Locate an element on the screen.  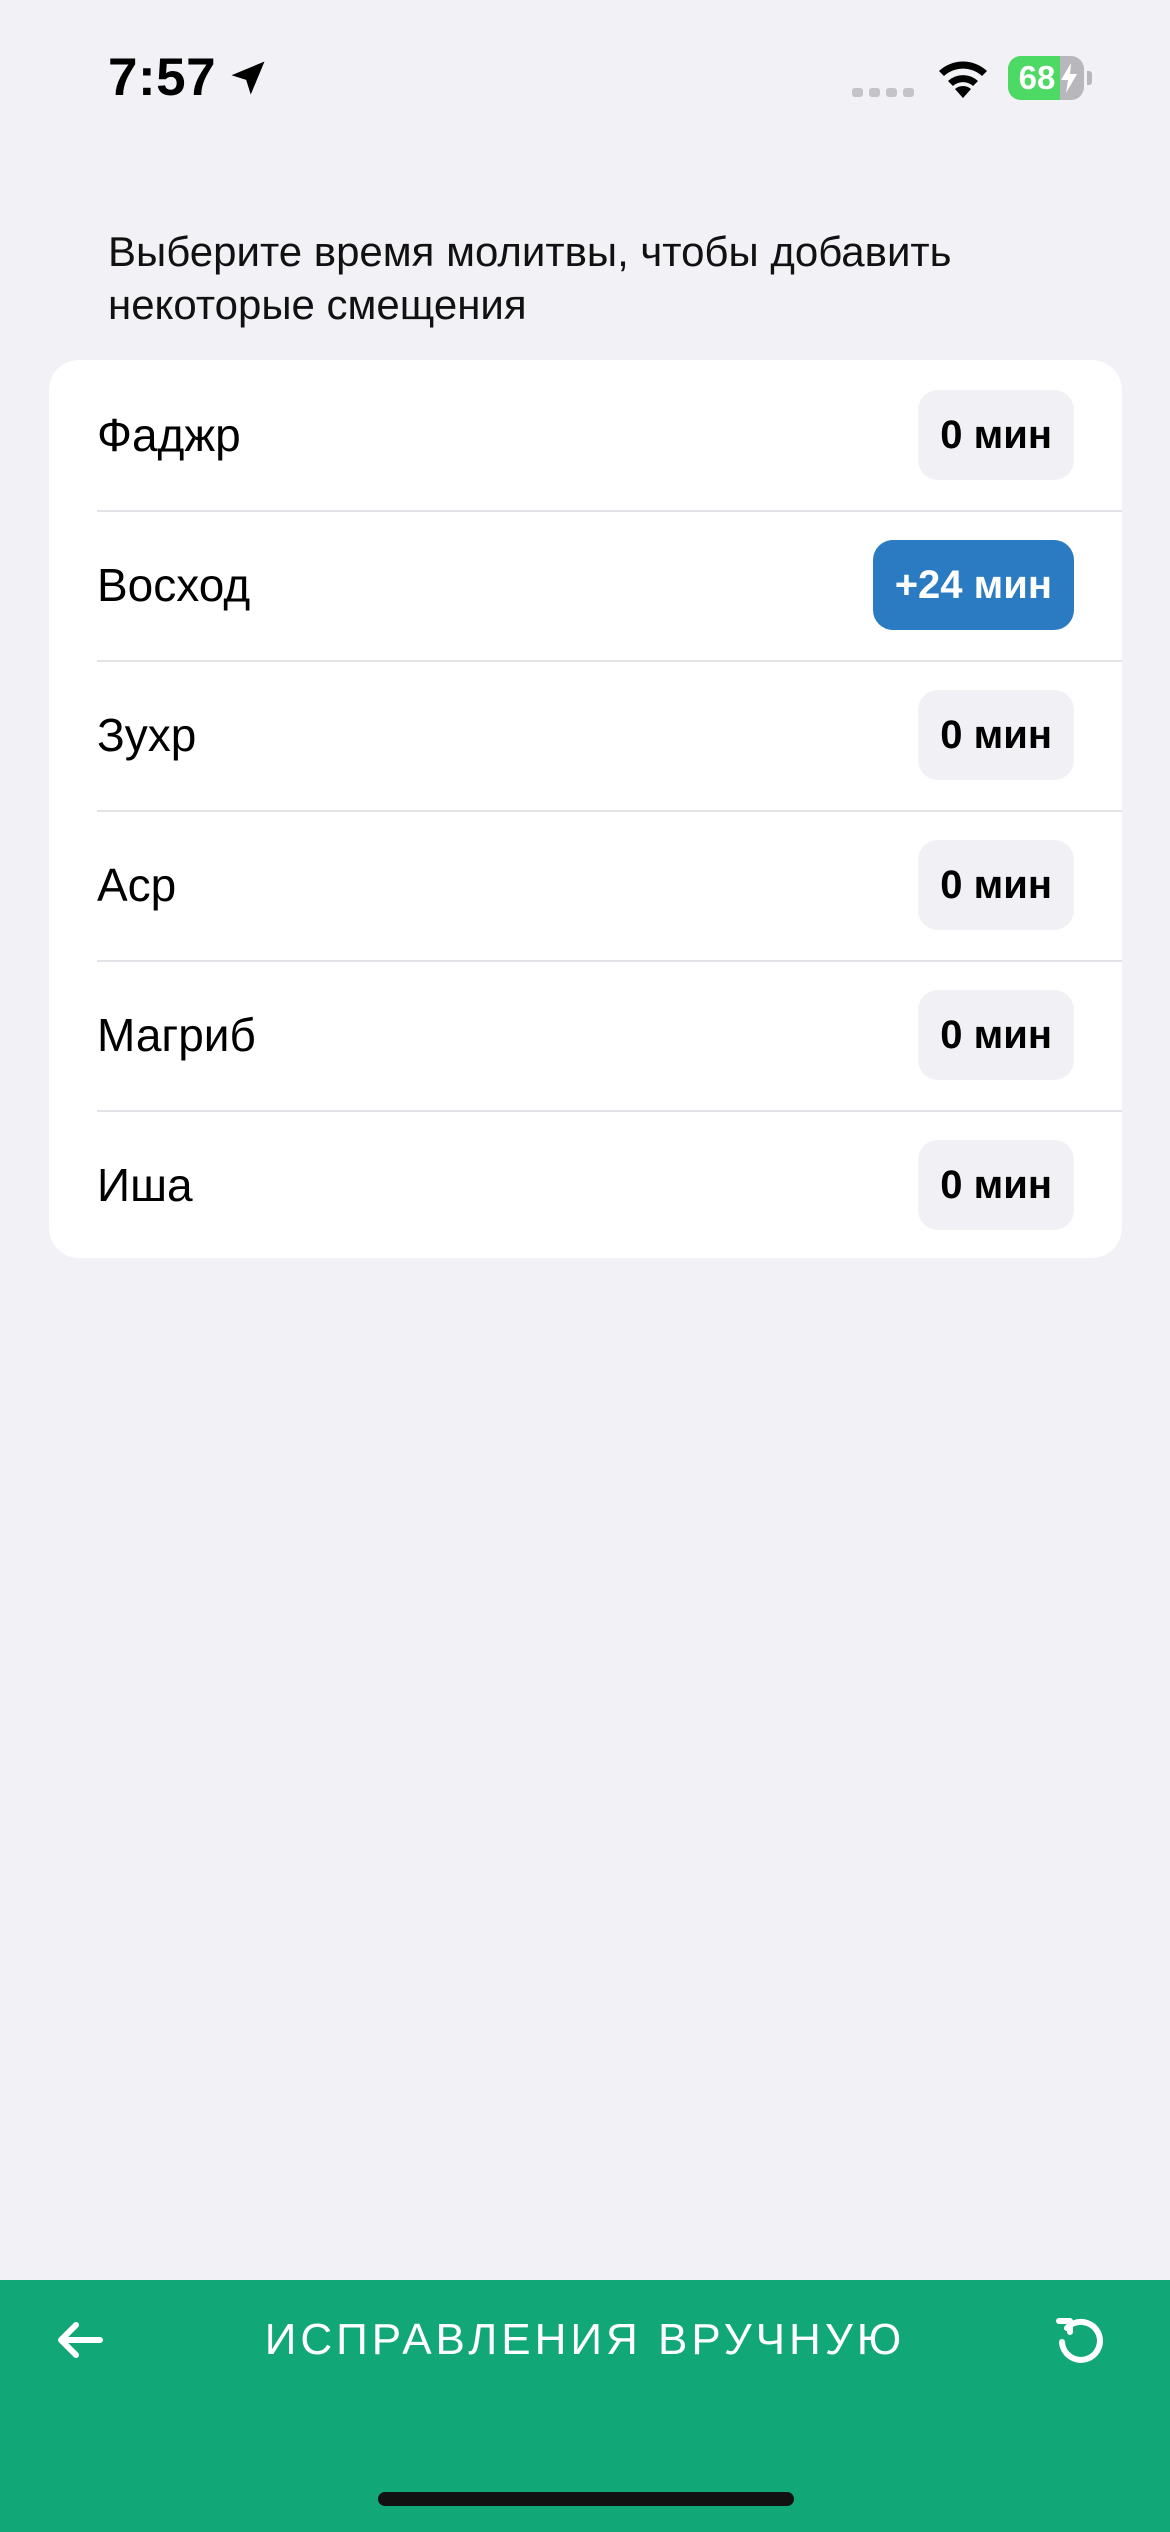
battery-body: 68 is located at coordinates (1046, 78).